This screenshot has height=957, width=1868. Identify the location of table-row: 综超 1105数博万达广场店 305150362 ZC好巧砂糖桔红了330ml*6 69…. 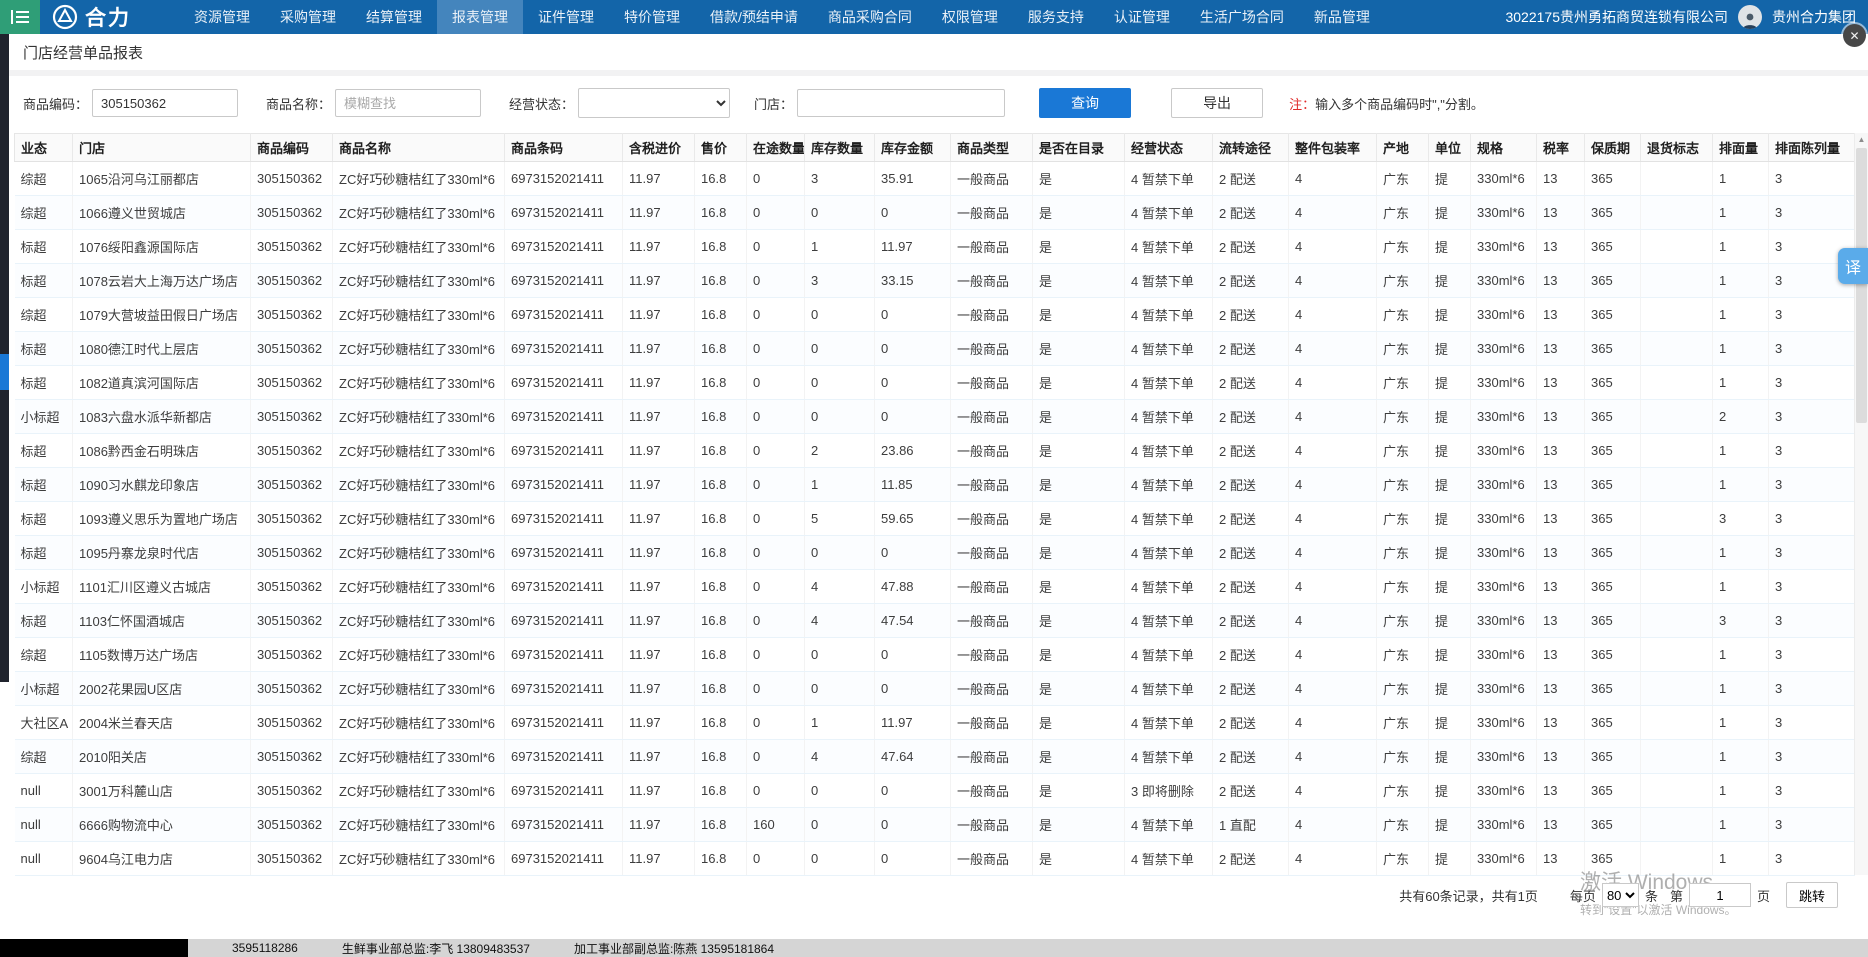
(934, 654).